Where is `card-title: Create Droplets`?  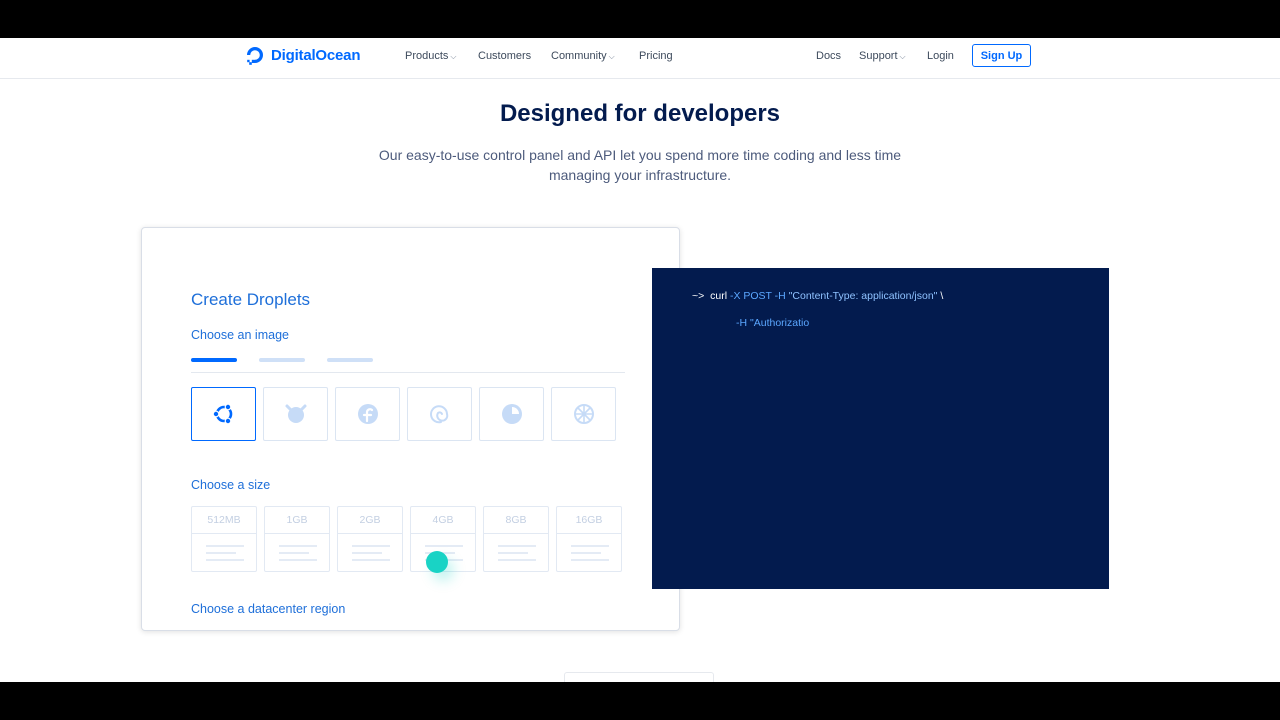
card-title: Create Droplets is located at coordinates (251, 299).